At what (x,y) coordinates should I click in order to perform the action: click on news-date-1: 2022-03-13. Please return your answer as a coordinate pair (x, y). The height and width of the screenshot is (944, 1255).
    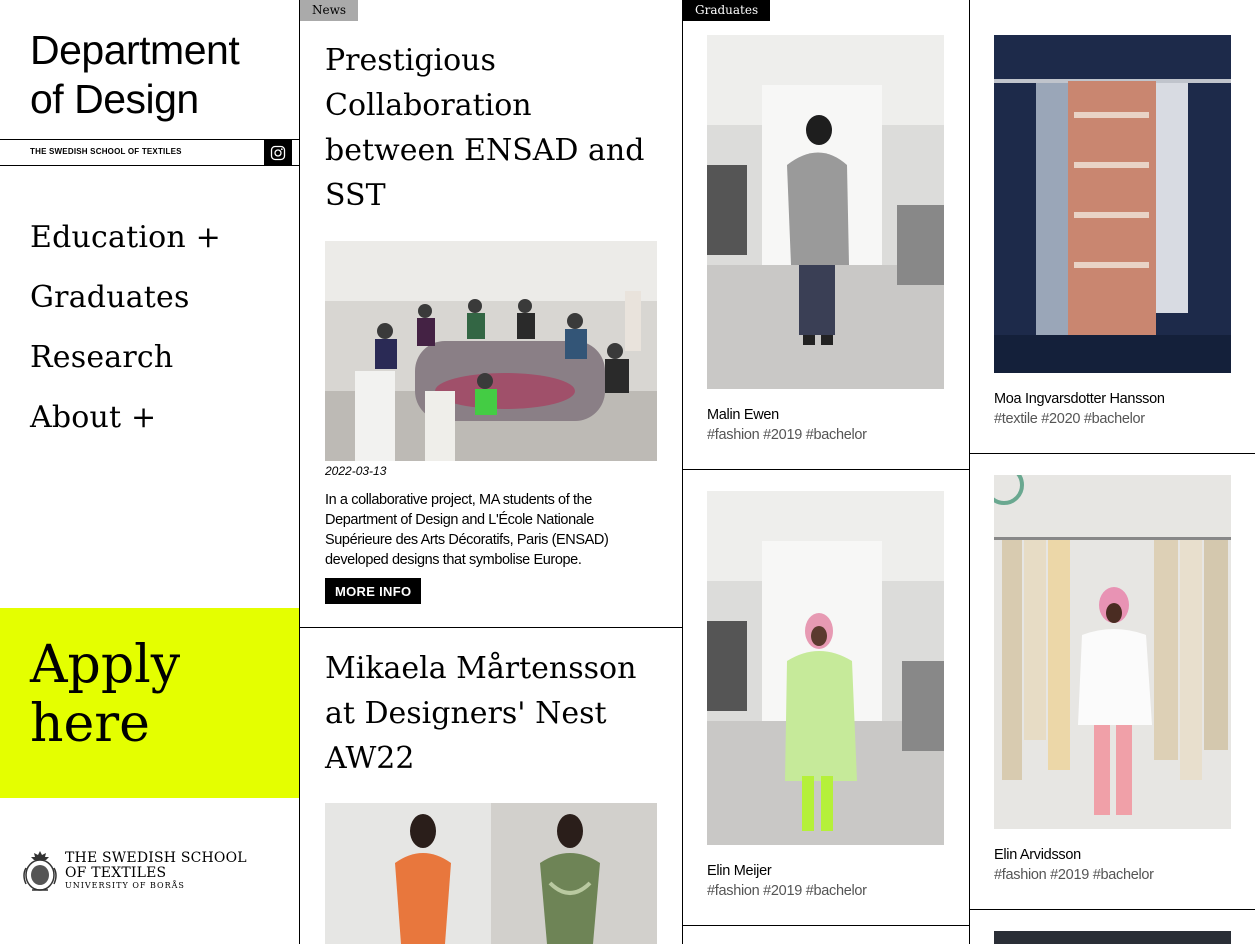
    Looking at the image, I should click on (356, 471).